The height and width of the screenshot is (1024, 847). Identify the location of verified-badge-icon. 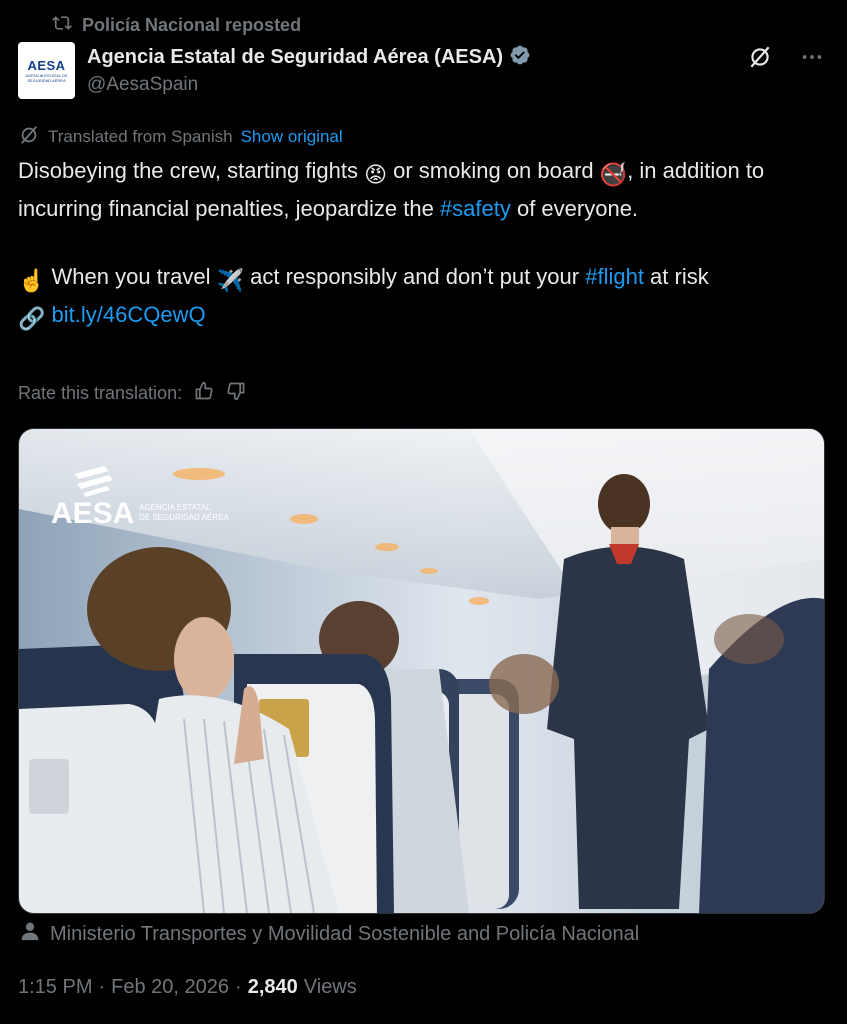
(520, 57).